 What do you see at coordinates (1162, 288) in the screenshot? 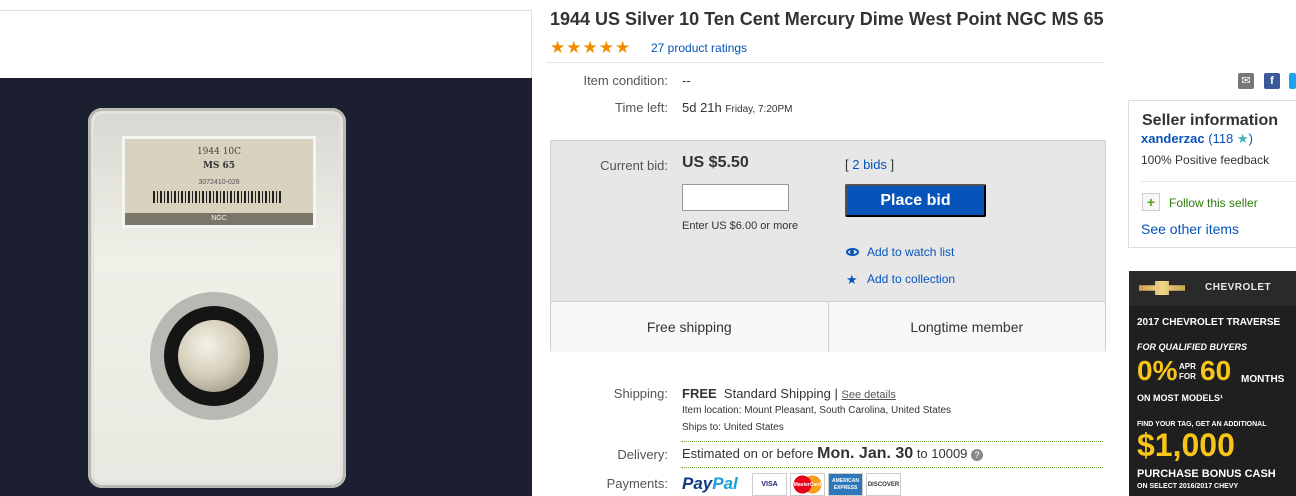
I see `chevrolet-bowtie-icon` at bounding box center [1162, 288].